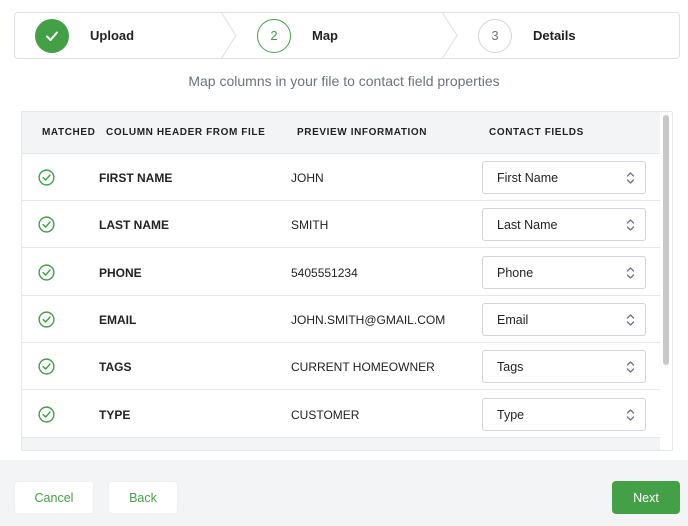 The width and height of the screenshot is (688, 526). What do you see at coordinates (341, 225) in the screenshot?
I see `table-row: LAST NAME SMITH Last Name` at bounding box center [341, 225].